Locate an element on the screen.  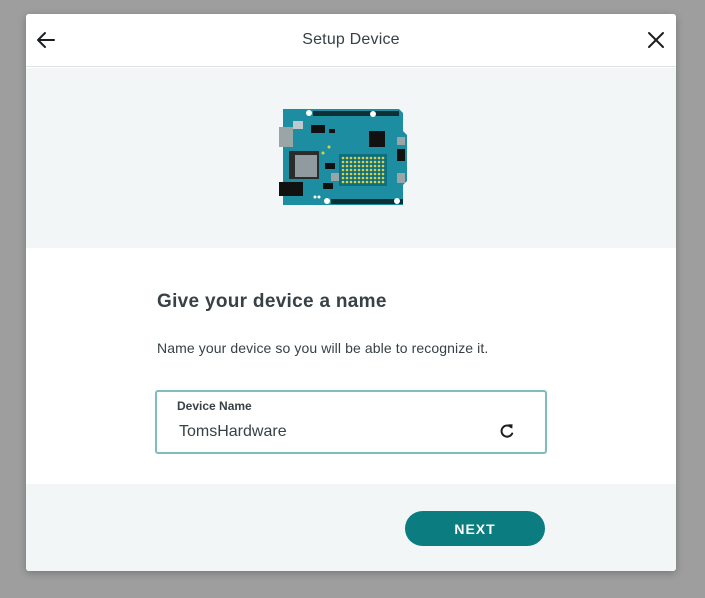
device-name-field: Device Name is located at coordinates (351, 422).